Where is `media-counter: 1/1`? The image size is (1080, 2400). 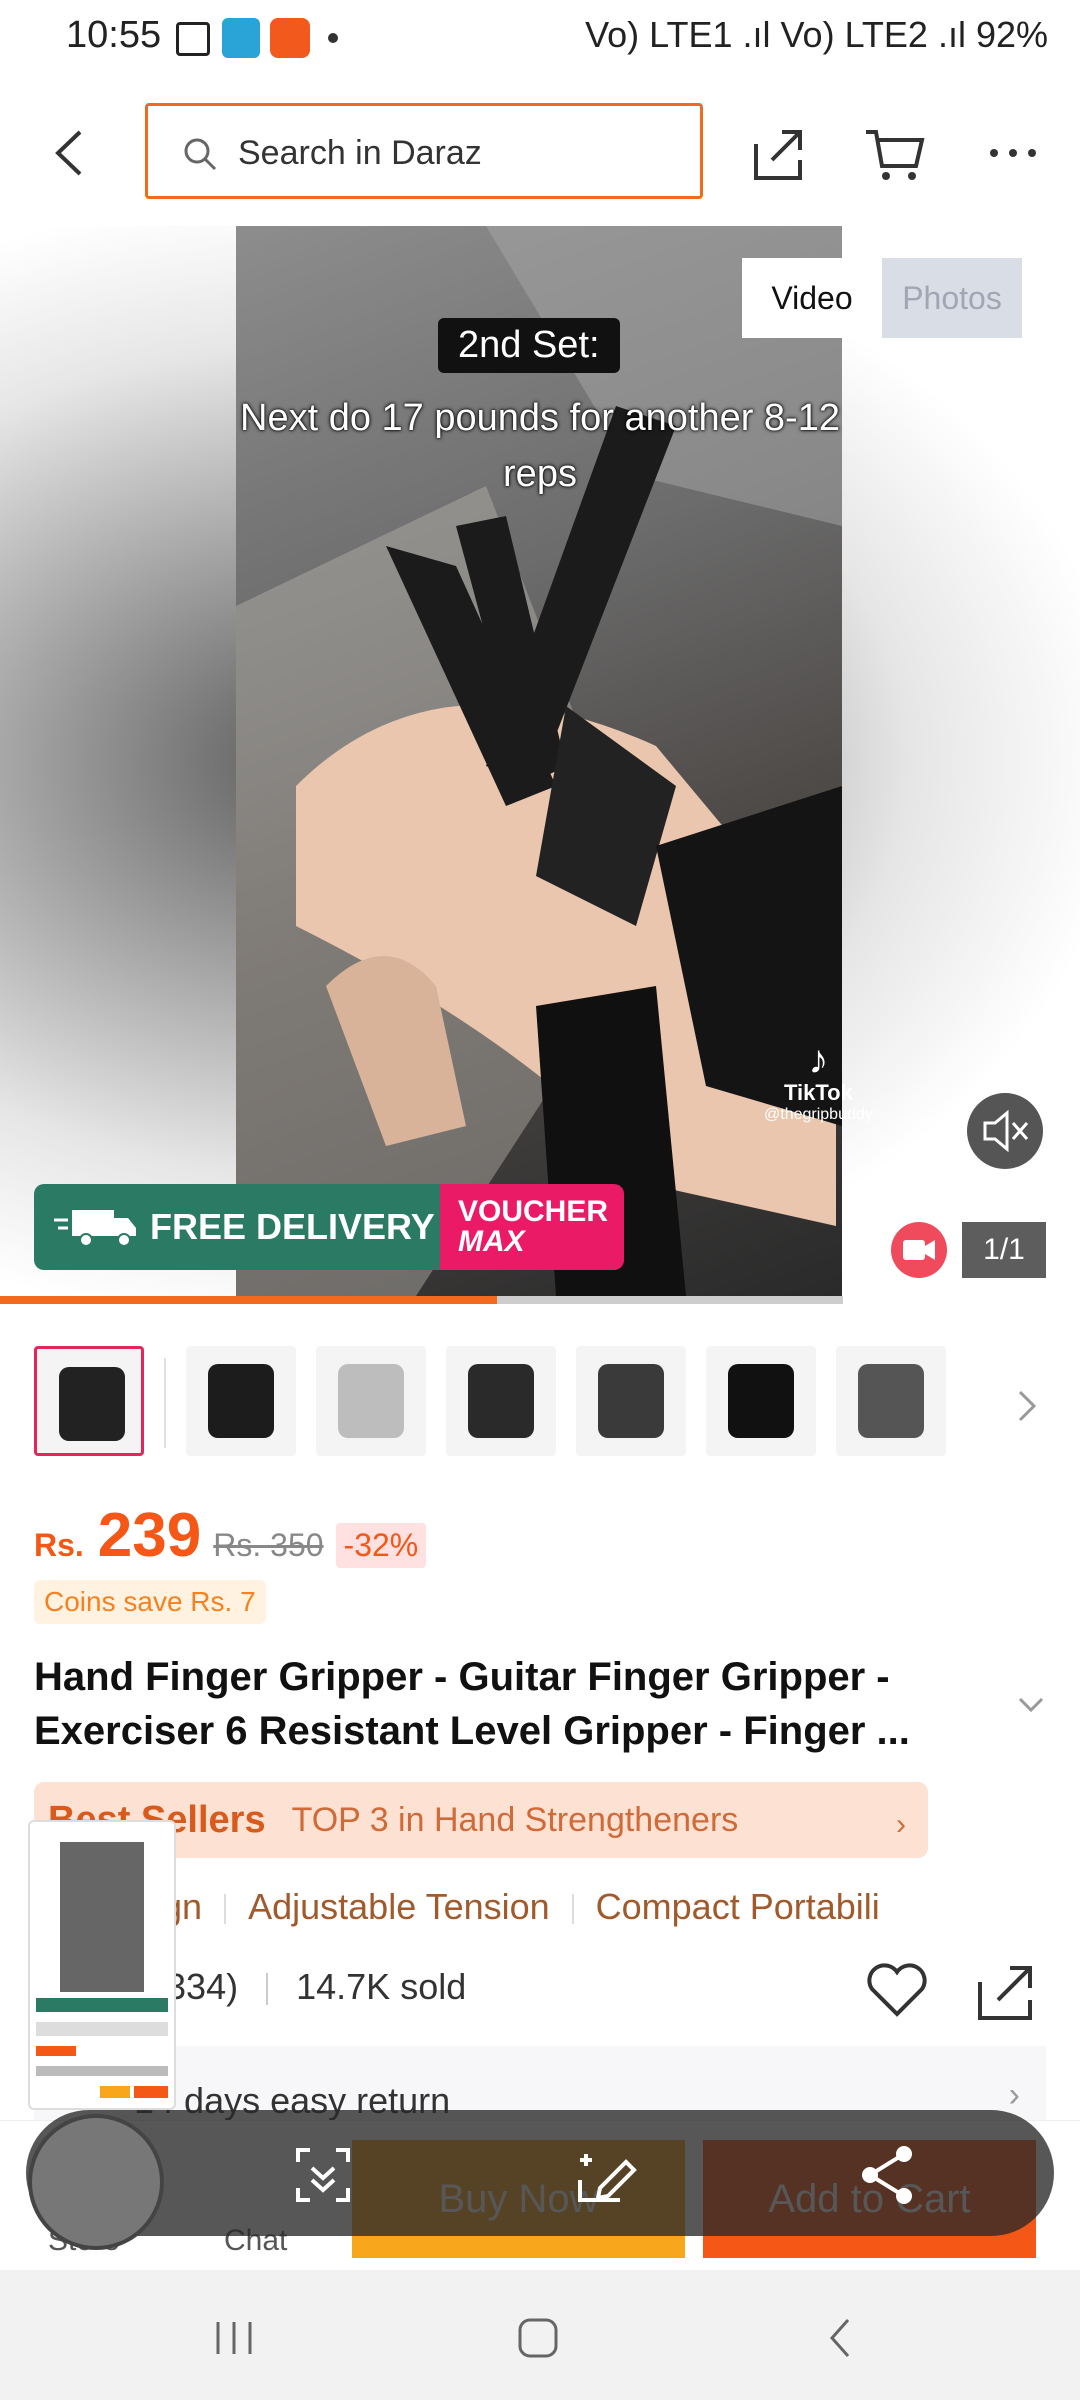 media-counter: 1/1 is located at coordinates (1004, 1250).